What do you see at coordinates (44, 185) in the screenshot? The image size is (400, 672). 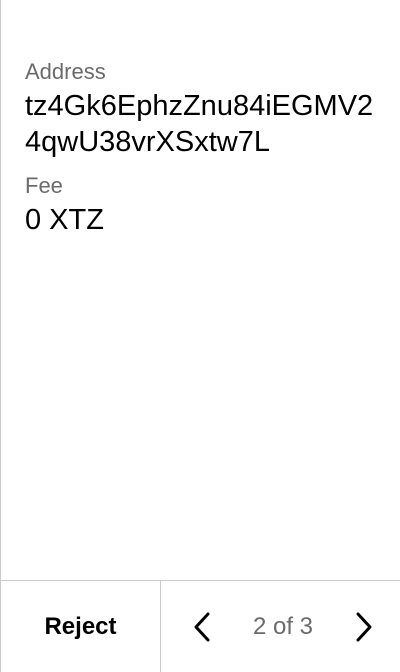 I see `fee-label: Fee` at bounding box center [44, 185].